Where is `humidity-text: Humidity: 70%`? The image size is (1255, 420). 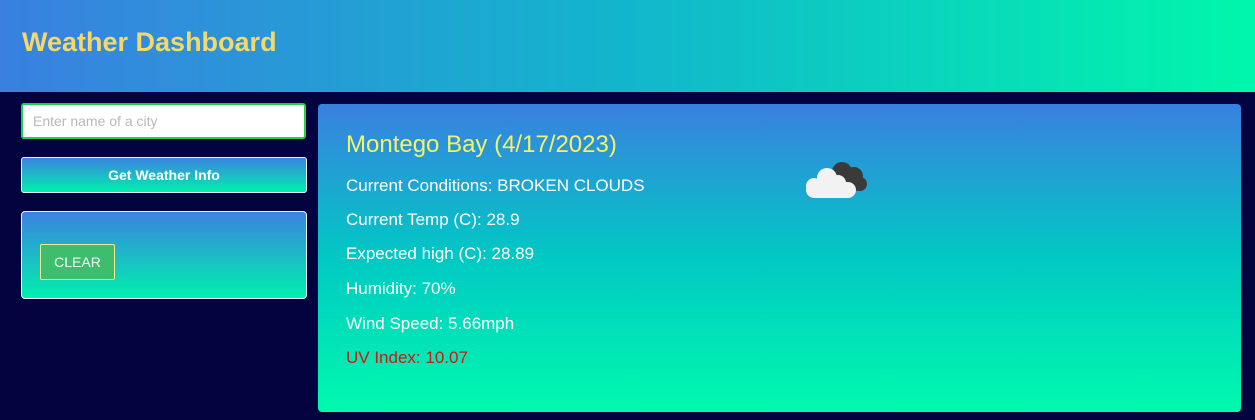
humidity-text: Humidity: 70% is located at coordinates (401, 288).